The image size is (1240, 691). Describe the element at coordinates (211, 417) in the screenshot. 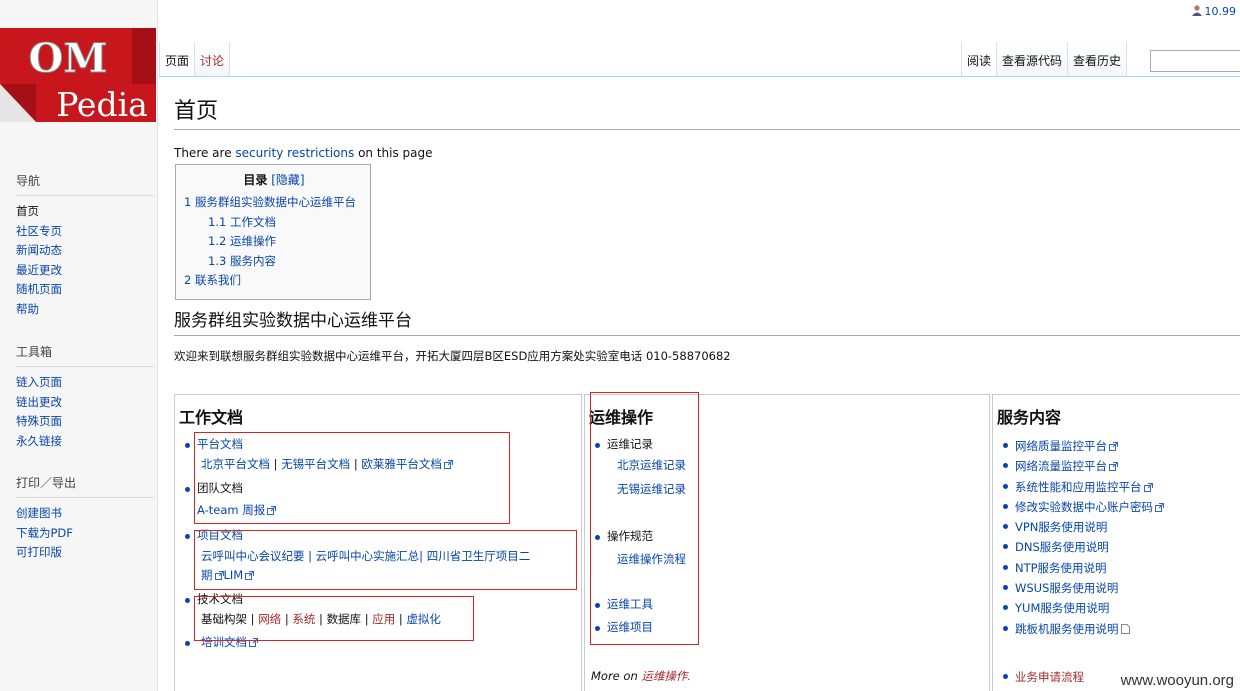

I see `work-docs-heading: 工作文档` at that location.